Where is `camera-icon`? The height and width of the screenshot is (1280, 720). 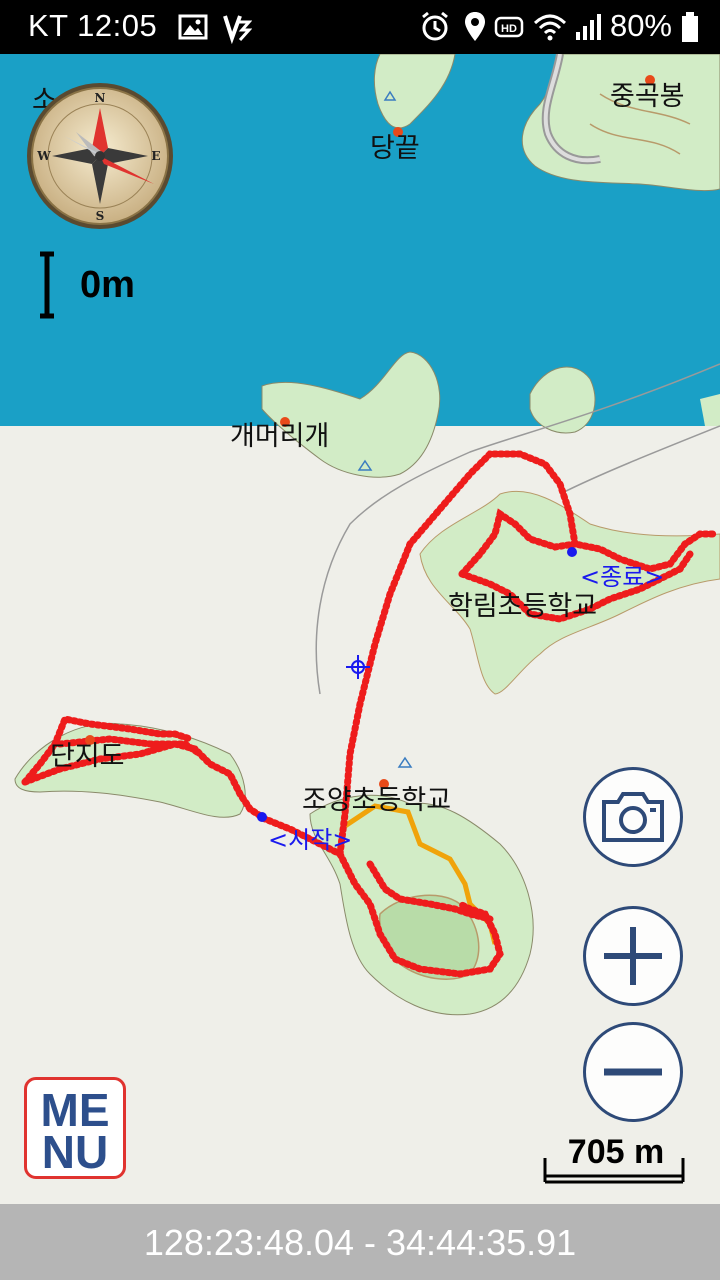
camera-icon is located at coordinates (633, 817).